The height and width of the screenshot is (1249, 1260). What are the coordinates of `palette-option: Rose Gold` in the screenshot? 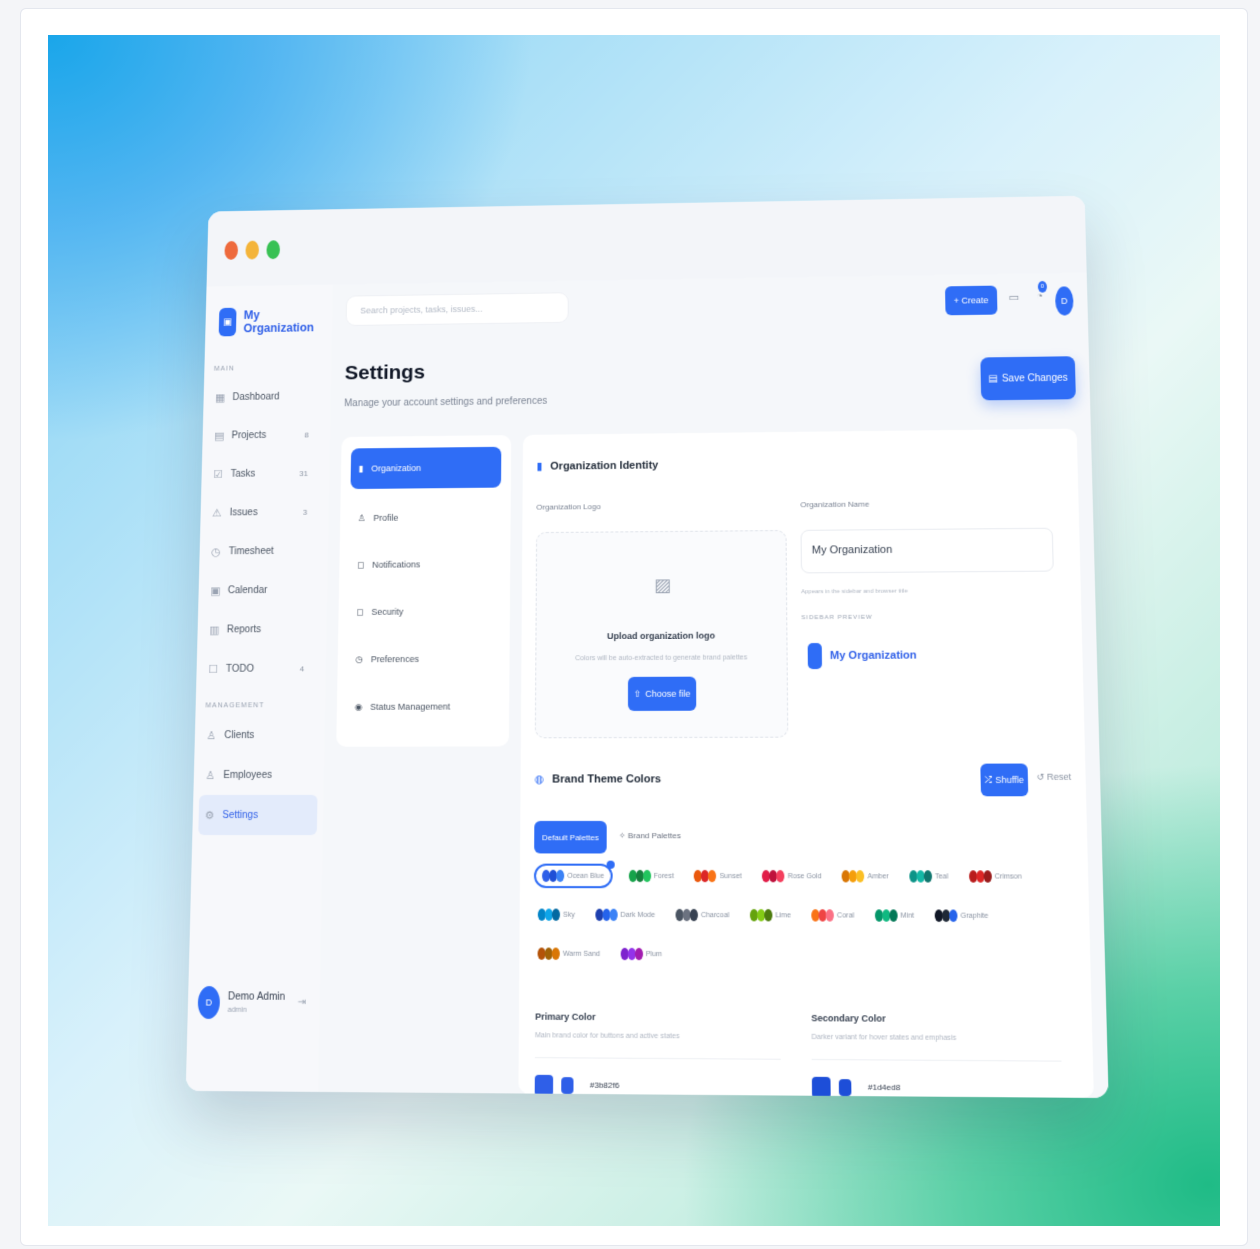 It's located at (792, 876).